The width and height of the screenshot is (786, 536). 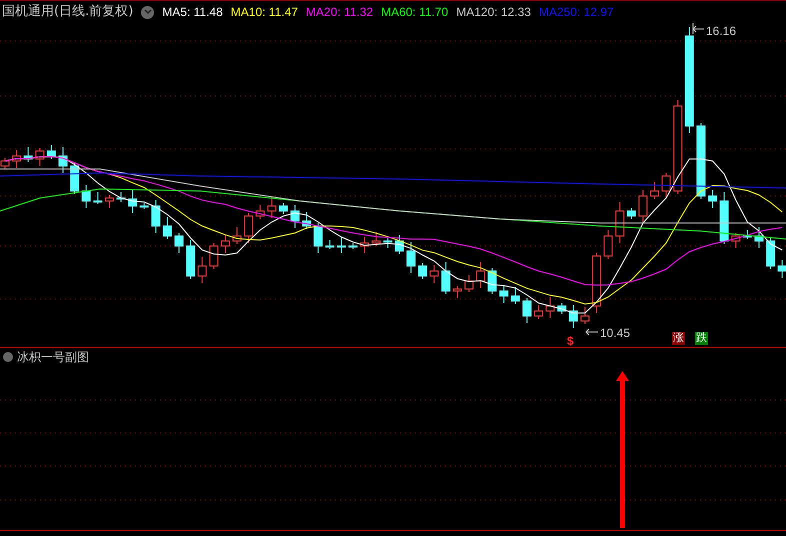 What do you see at coordinates (264, 12) in the screenshot?
I see `ma-legend: MA10: 11.47` at bounding box center [264, 12].